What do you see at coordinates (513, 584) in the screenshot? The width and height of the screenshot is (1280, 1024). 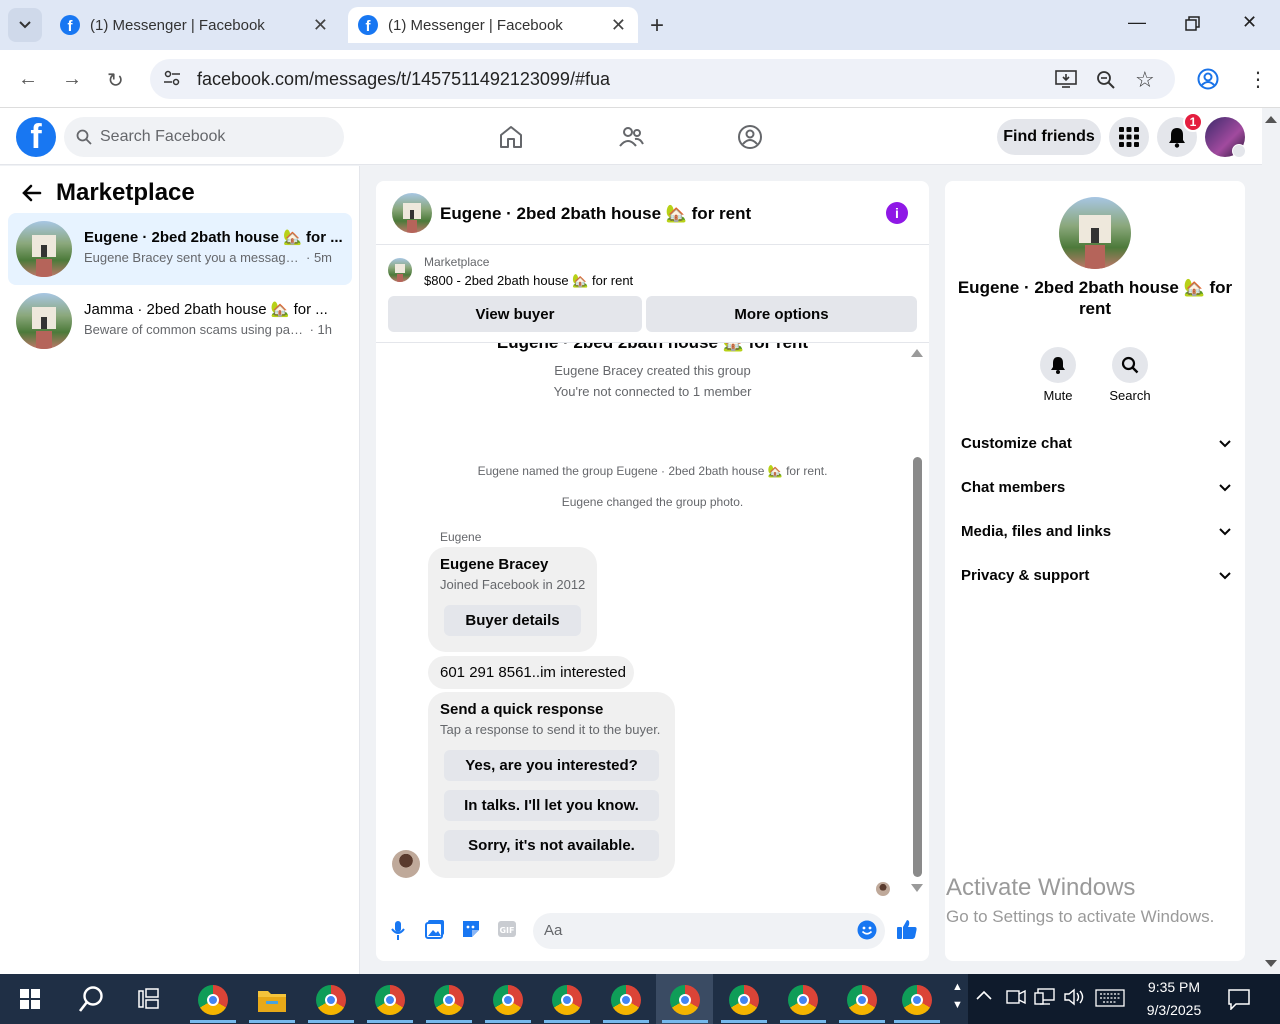 I see `buyer-joined: Joined Facebook in 2012` at bounding box center [513, 584].